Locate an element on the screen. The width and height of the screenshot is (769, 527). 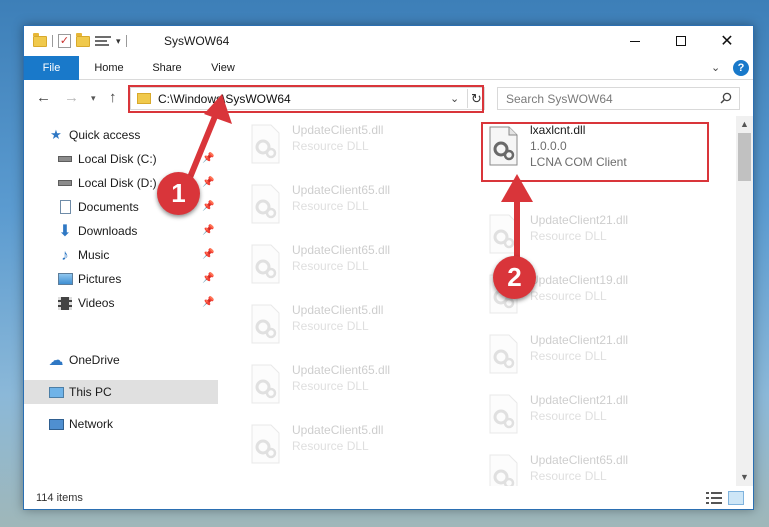
maximize-icon is located at coordinates (681, 41).